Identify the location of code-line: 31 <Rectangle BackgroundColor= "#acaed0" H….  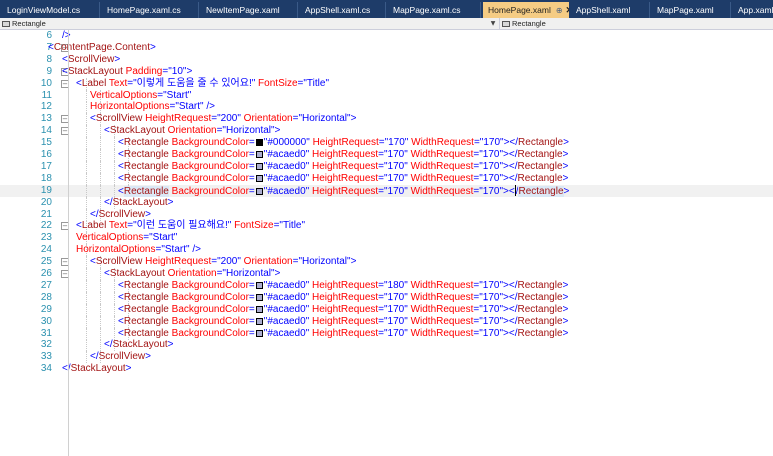
(386, 333).